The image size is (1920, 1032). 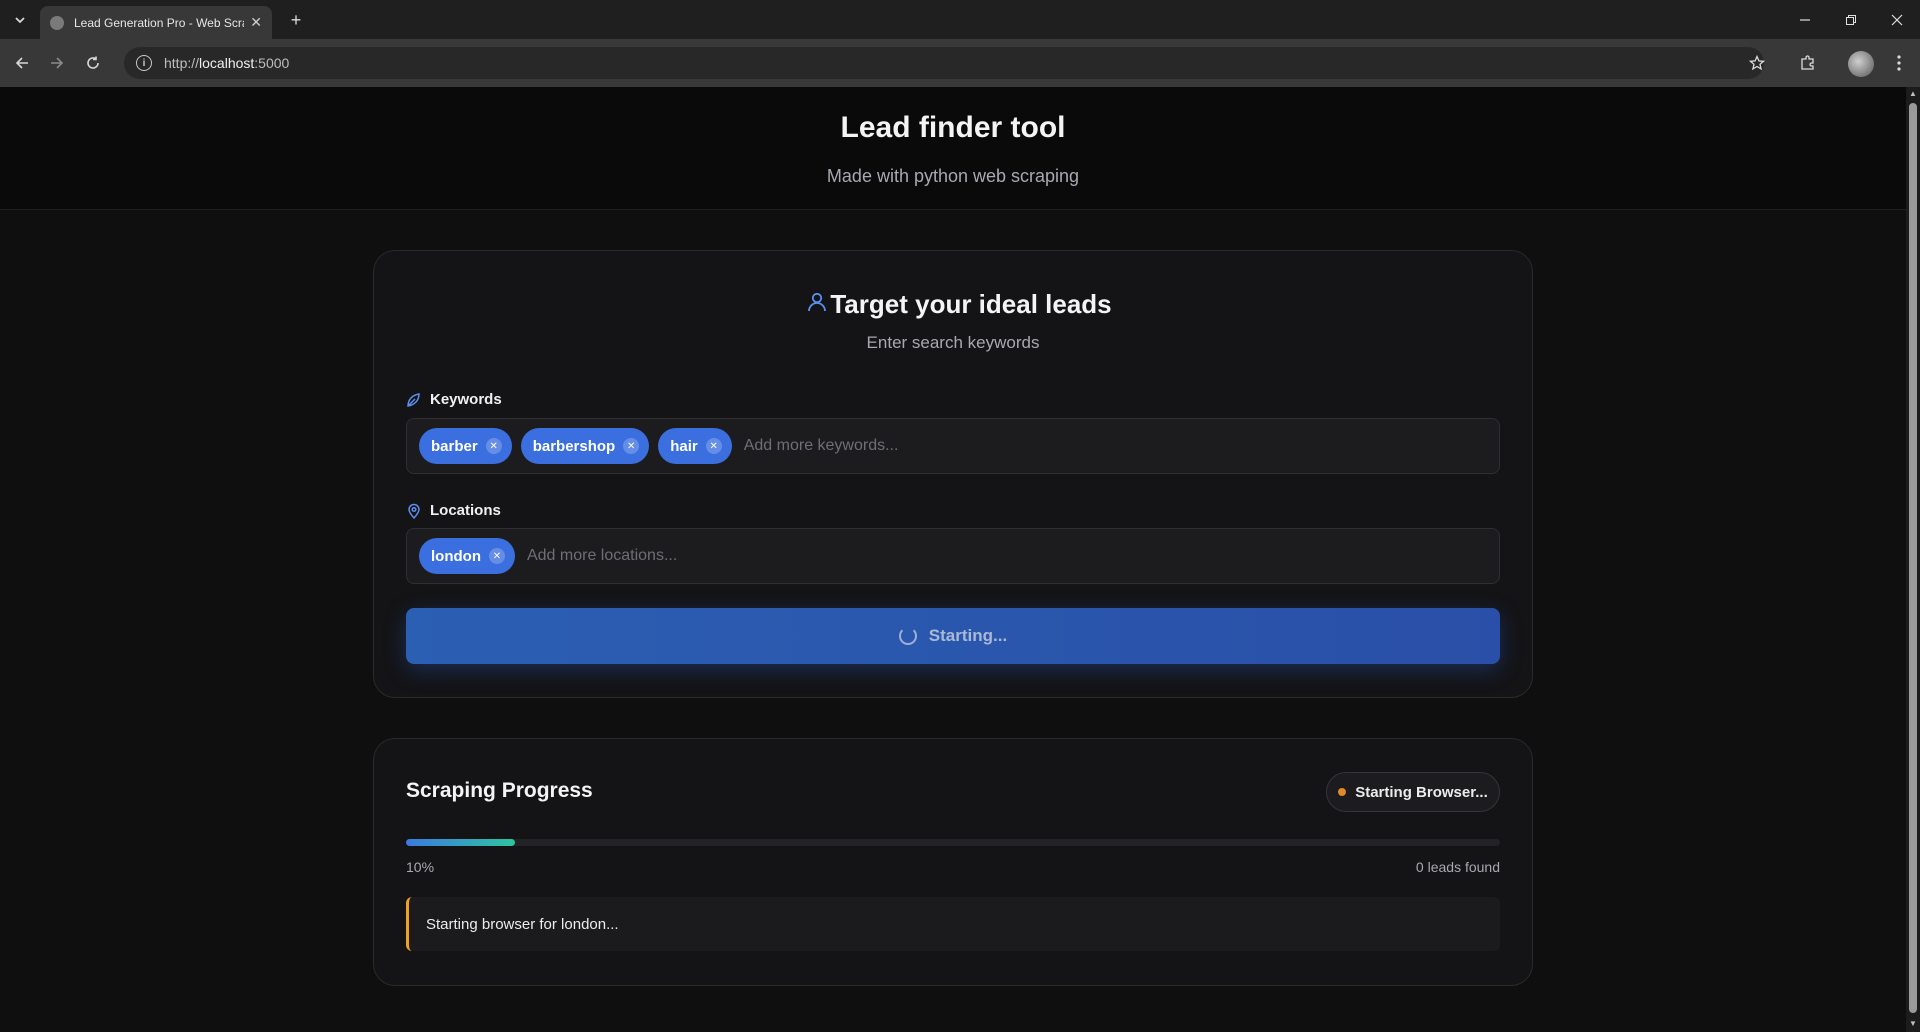 I want to click on url-scheme: http://, so click(x=182, y=63).